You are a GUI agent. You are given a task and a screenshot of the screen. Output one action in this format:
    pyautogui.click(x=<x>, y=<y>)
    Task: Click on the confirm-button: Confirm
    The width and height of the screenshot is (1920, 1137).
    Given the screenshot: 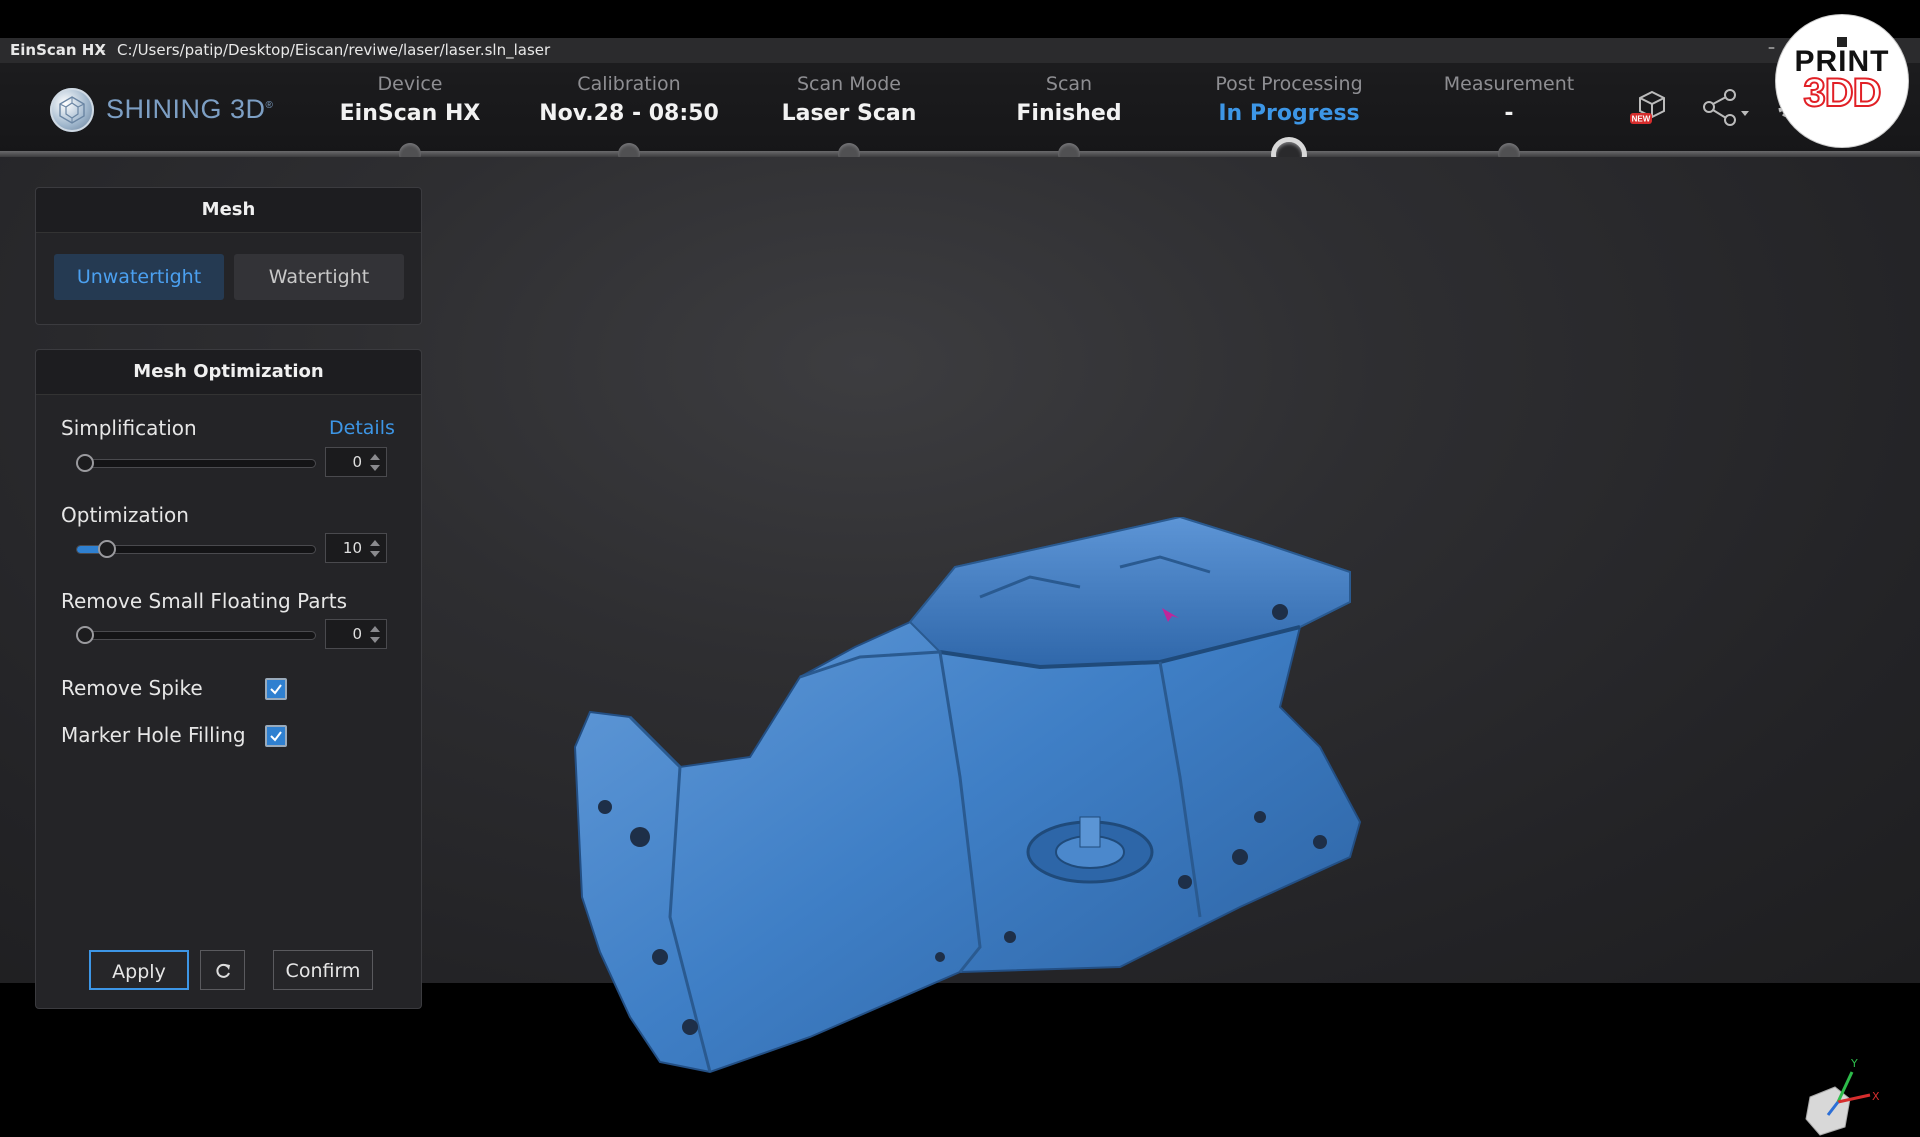 What is the action you would take?
    pyautogui.click(x=323, y=970)
    